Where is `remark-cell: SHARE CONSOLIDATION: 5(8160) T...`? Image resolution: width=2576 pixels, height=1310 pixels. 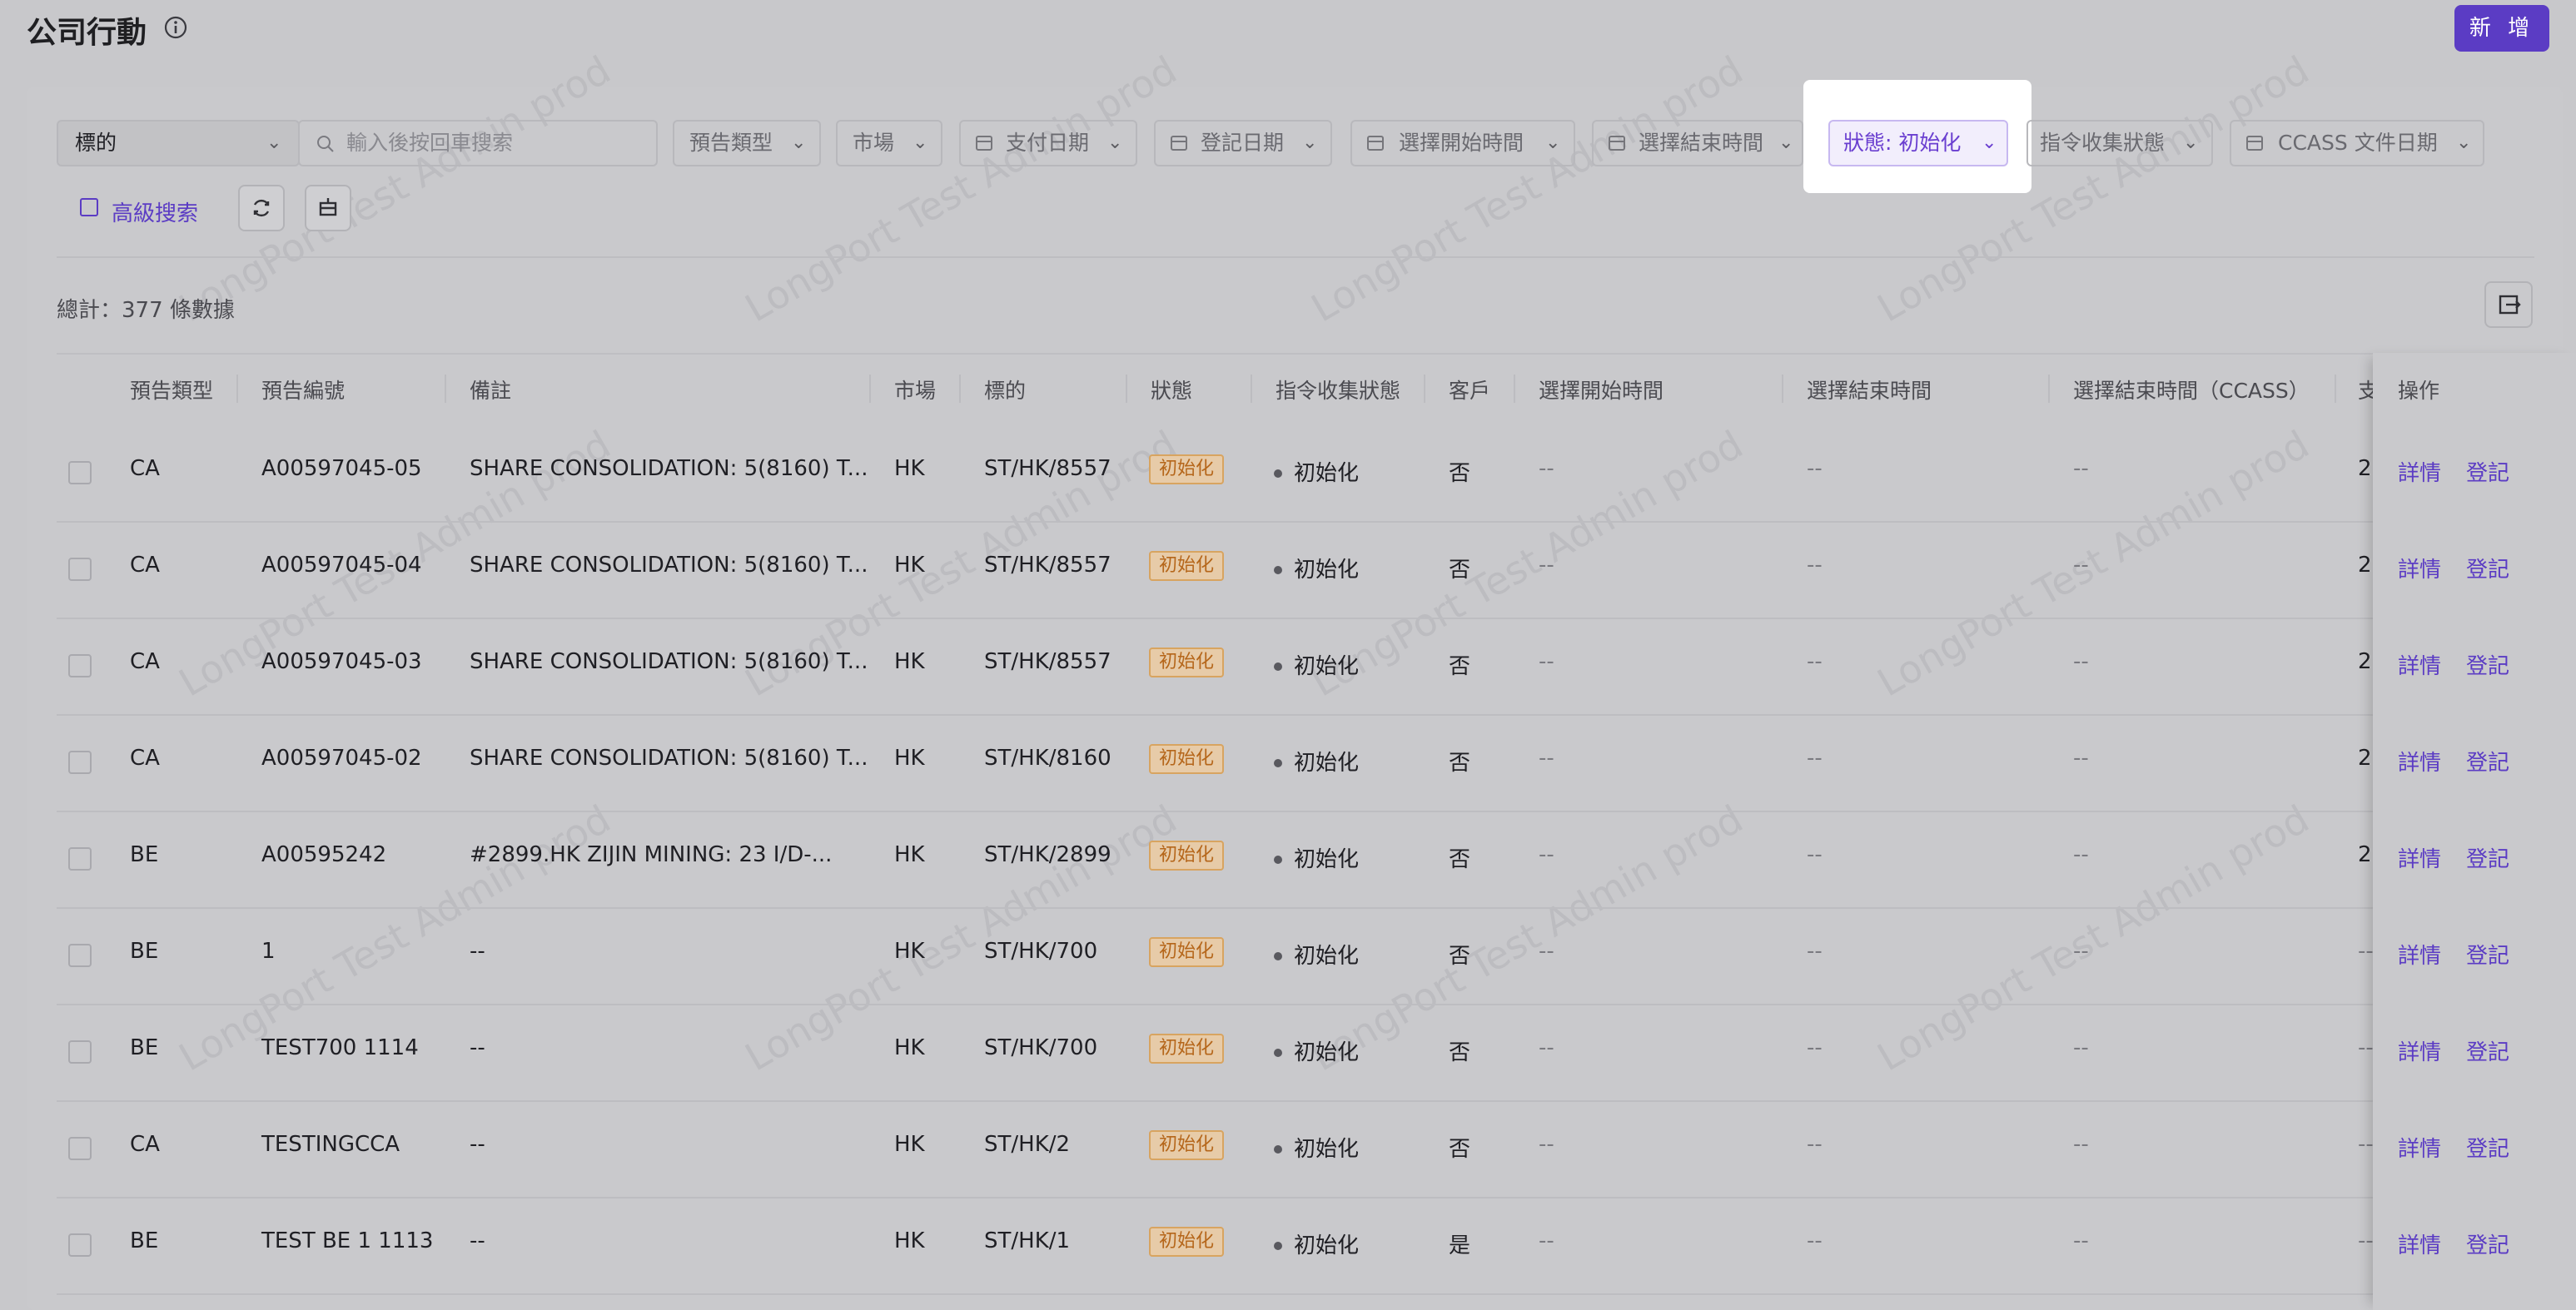 remark-cell: SHARE CONSOLIDATION: 5(8160) T... is located at coordinates (669, 469).